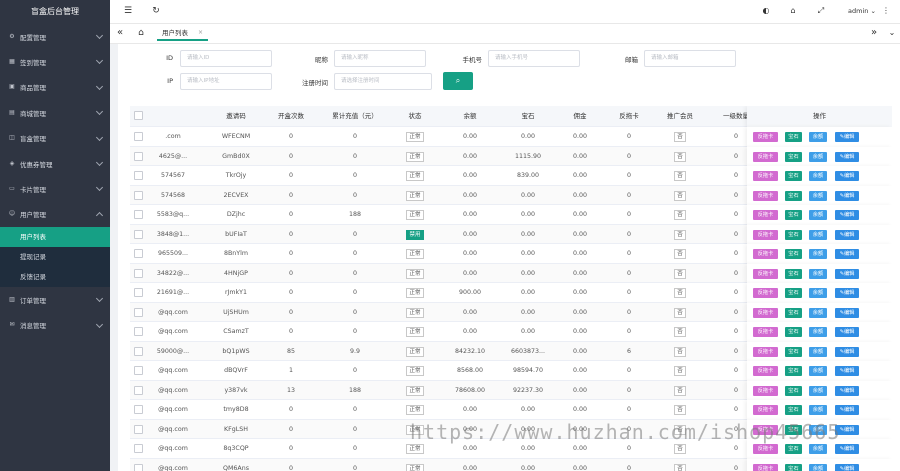 This screenshot has width=900, height=471. Describe the element at coordinates (892, 33) in the screenshot. I see `tabs-menu-icon: ⌄` at that location.